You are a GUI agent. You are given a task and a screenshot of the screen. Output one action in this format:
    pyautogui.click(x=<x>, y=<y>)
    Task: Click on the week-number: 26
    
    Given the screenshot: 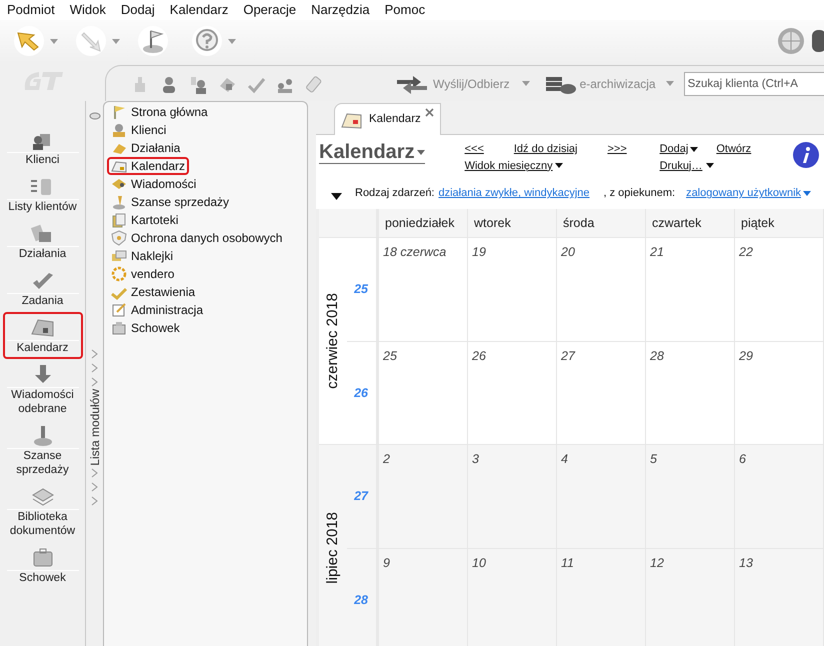 What is the action you would take?
    pyautogui.click(x=361, y=393)
    